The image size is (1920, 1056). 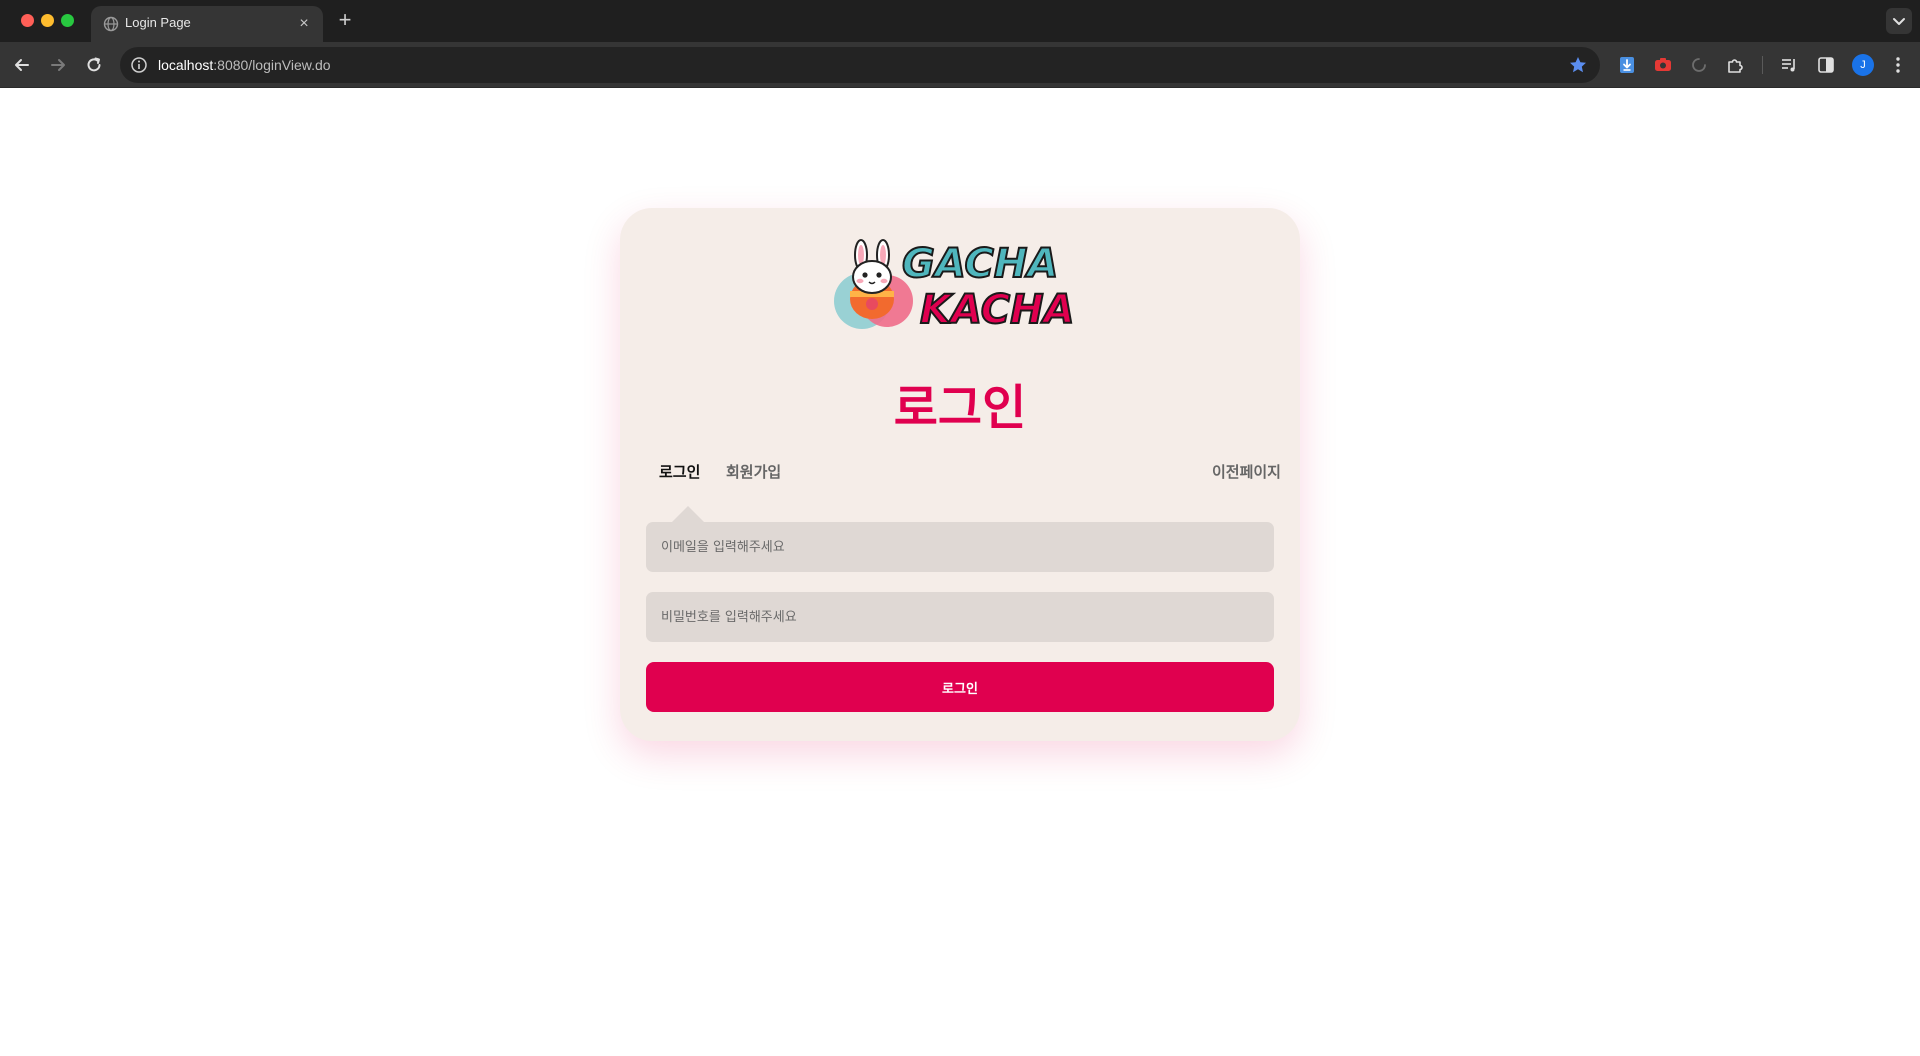 I want to click on logo-text-line1: GACHA, so click(x=980, y=264).